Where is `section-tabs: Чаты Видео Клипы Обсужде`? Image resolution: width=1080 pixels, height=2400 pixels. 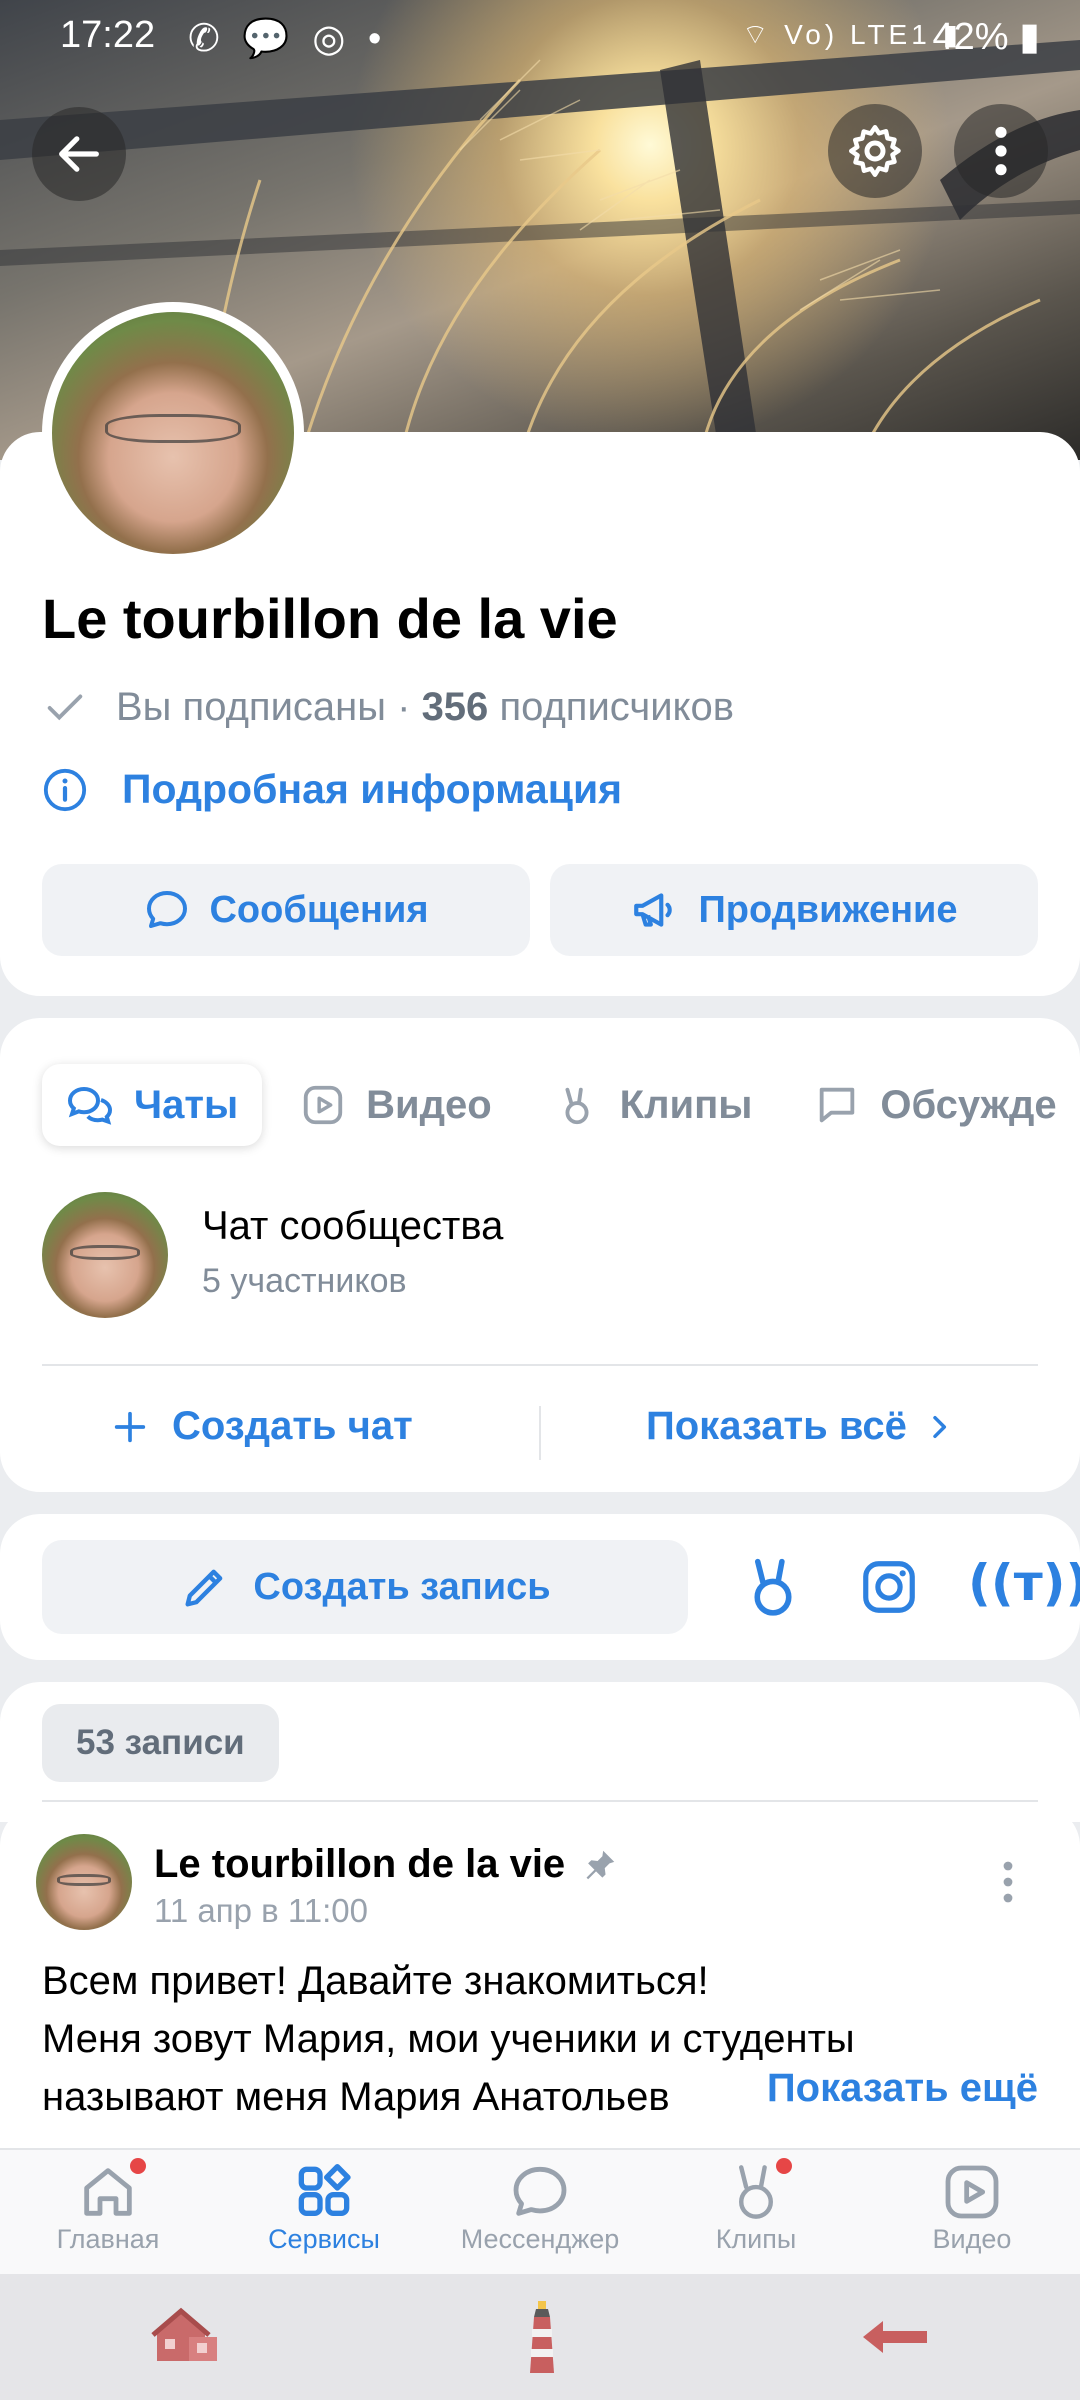
section-tabs: Чаты Видео Клипы Обсужде is located at coordinates (561, 1105).